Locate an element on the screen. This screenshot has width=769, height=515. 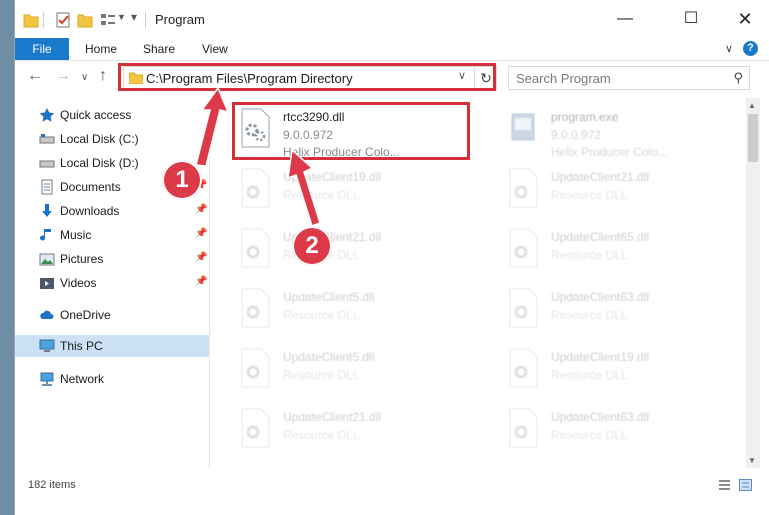
step-badge-2: 2 is located at coordinates (312, 246).